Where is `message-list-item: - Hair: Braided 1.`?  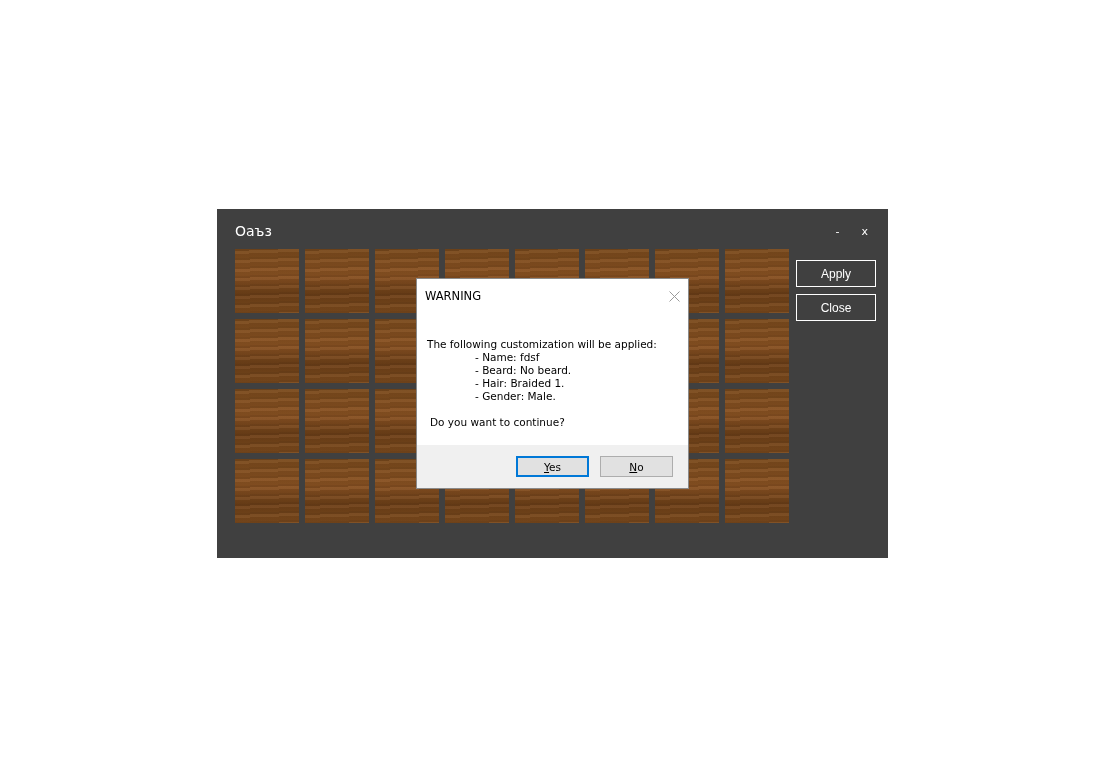 message-list-item: - Hair: Braided 1. is located at coordinates (520, 383).